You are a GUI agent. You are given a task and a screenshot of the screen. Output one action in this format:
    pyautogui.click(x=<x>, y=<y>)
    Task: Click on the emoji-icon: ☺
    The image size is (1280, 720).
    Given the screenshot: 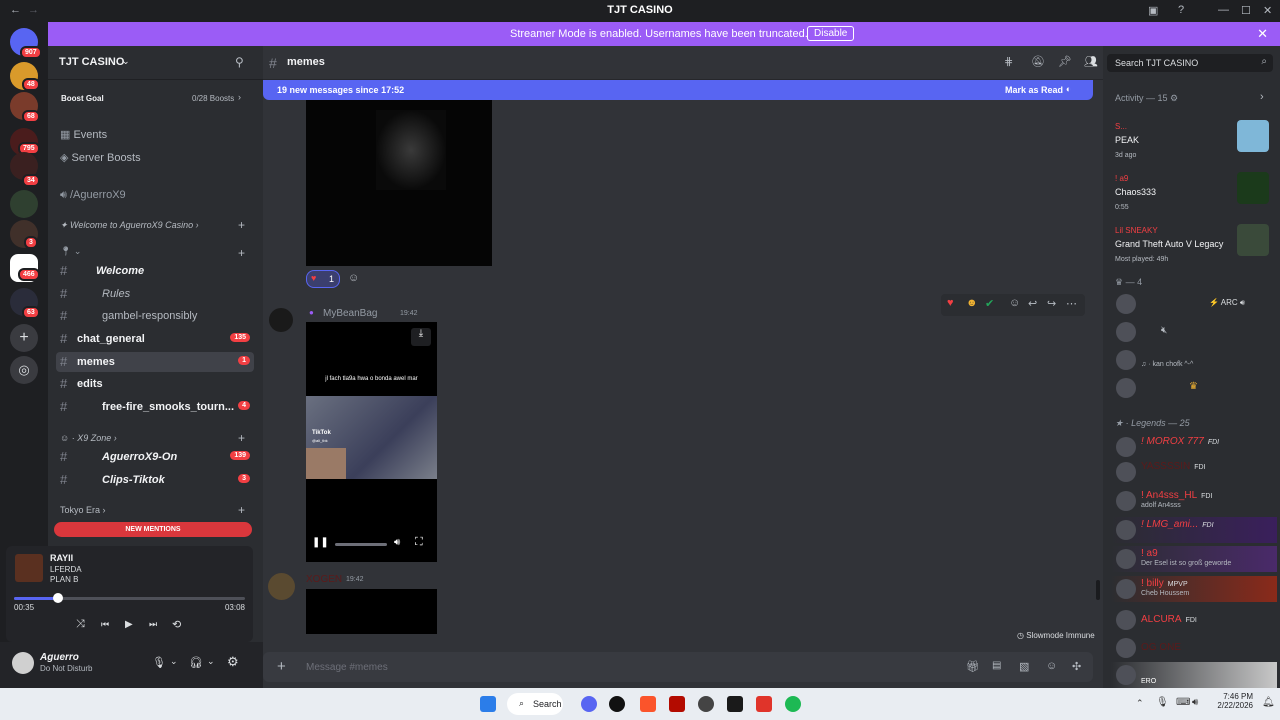 What is the action you would take?
    pyautogui.click(x=1051, y=666)
    